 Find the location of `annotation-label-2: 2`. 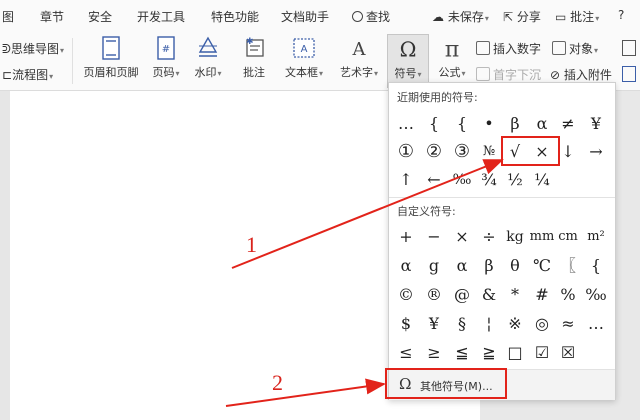

annotation-label-2: 2 is located at coordinates (277, 382).